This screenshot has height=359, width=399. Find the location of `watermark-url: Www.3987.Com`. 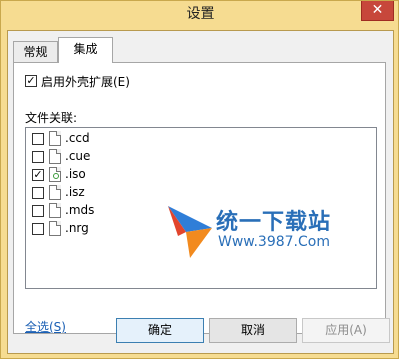

watermark-url: Www.3987.Com is located at coordinates (274, 242).